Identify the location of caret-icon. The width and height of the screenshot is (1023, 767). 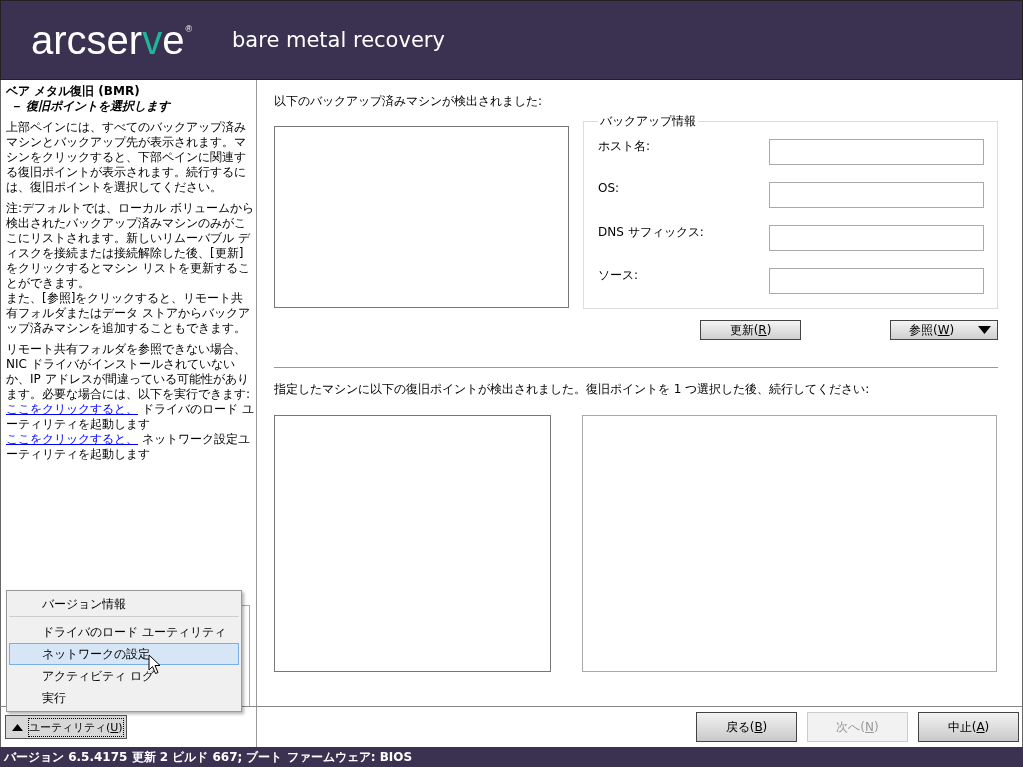
(984, 330).